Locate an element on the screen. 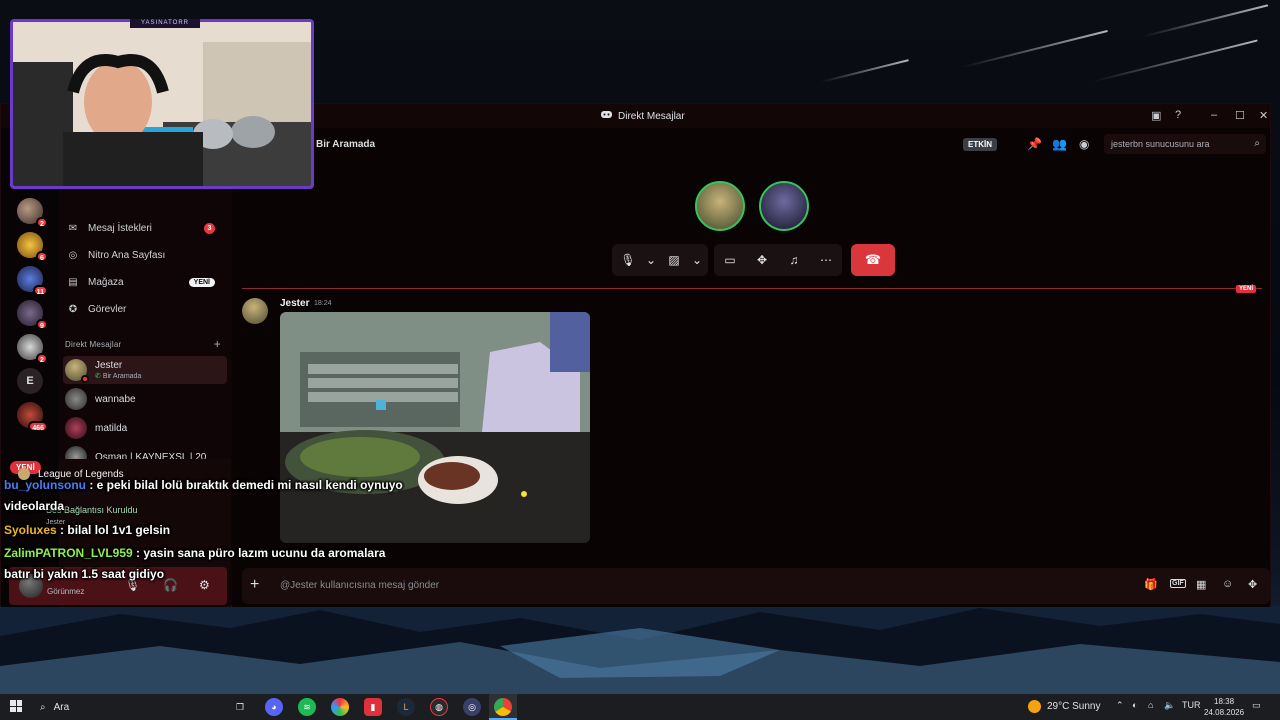 This screenshot has height=720, width=1280. phone-hangup-icon: ☎ is located at coordinates (873, 259).